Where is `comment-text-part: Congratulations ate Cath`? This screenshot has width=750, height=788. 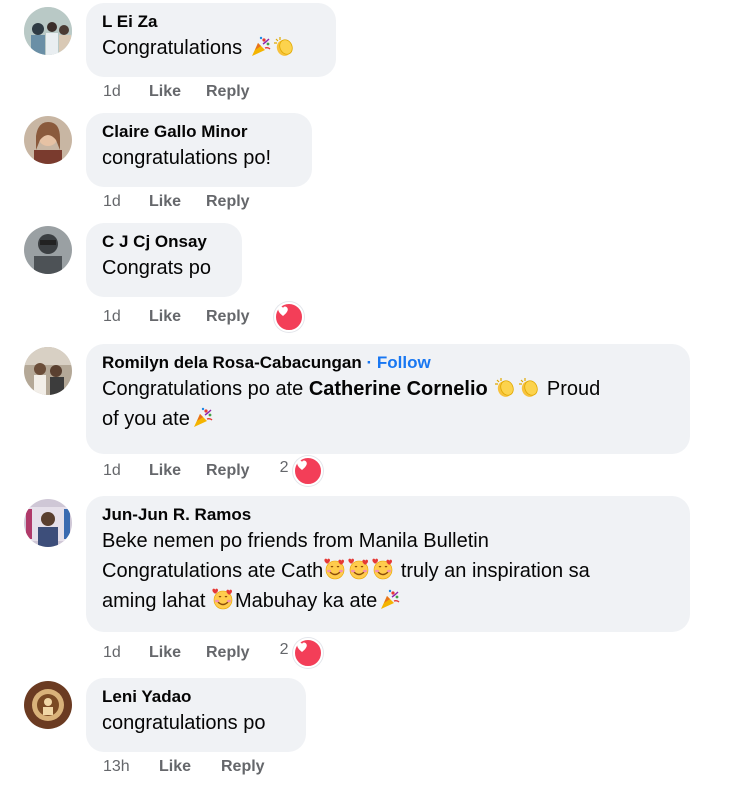 comment-text-part: Congratulations ate Cath is located at coordinates (213, 571).